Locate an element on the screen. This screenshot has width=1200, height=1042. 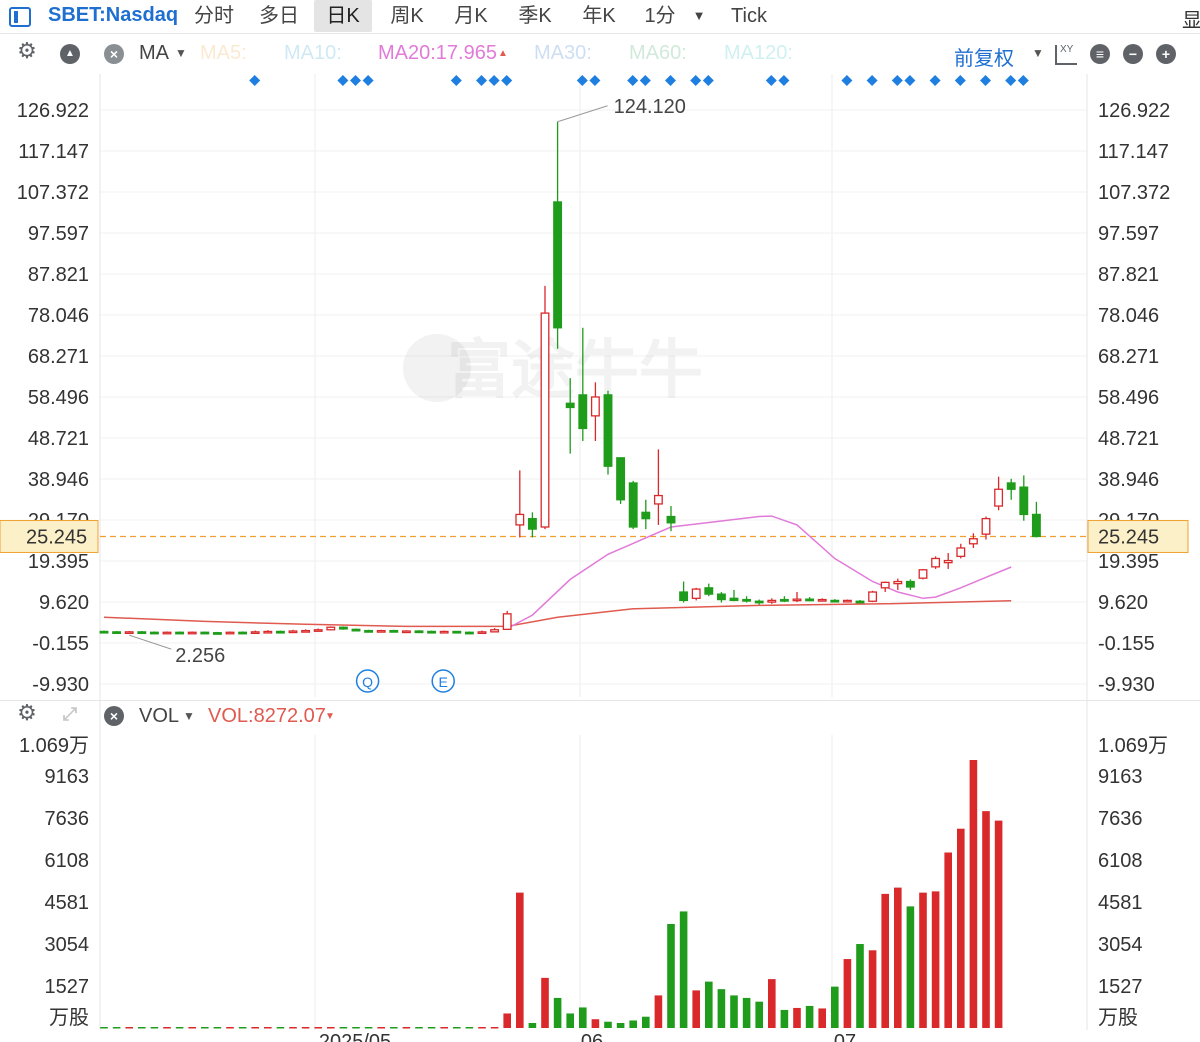
high-price-label: 124.120 is located at coordinates (650, 107).